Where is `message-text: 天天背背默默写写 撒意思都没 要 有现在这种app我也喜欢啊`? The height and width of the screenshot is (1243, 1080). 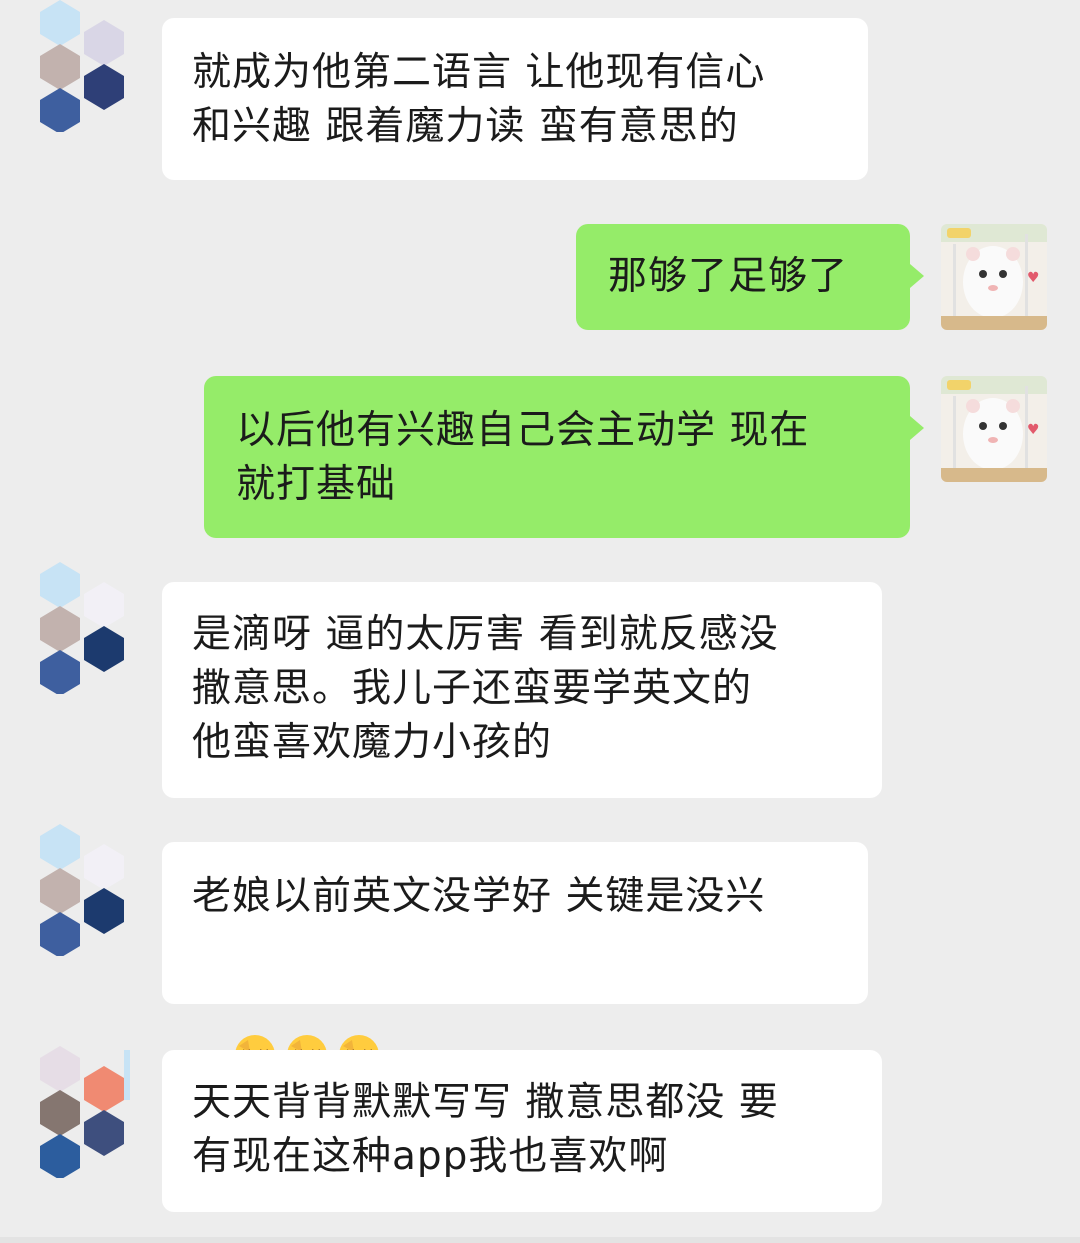 message-text: 天天背背默默写写 撒意思都没 要 有现在这种app我也喜欢啊 is located at coordinates (485, 1129).